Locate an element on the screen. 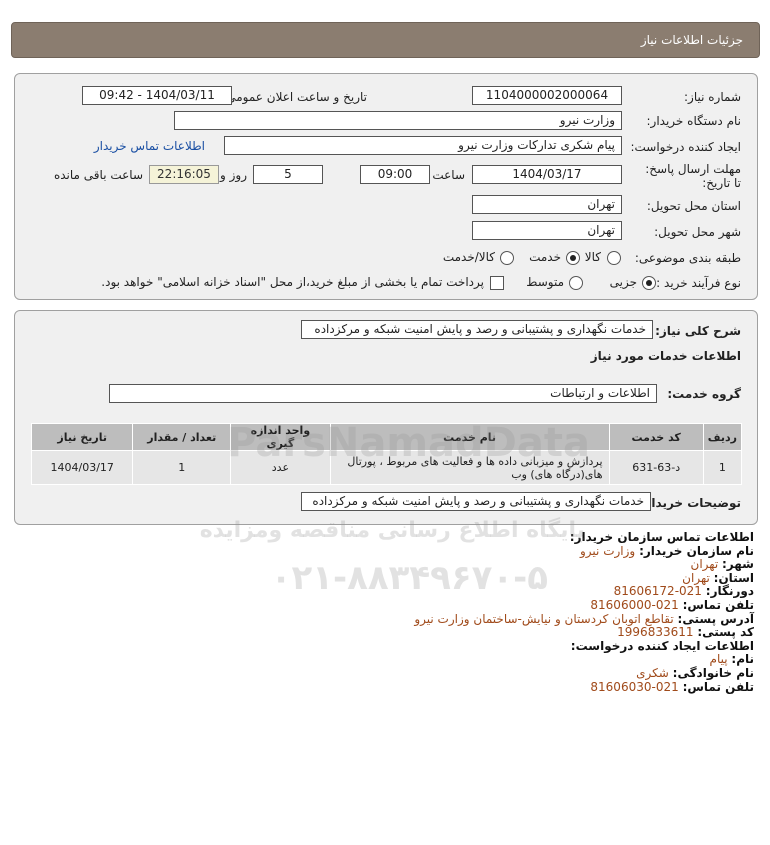 The width and height of the screenshot is (770, 845). remaining-time-field: 22:16:05 is located at coordinates (184, 174).